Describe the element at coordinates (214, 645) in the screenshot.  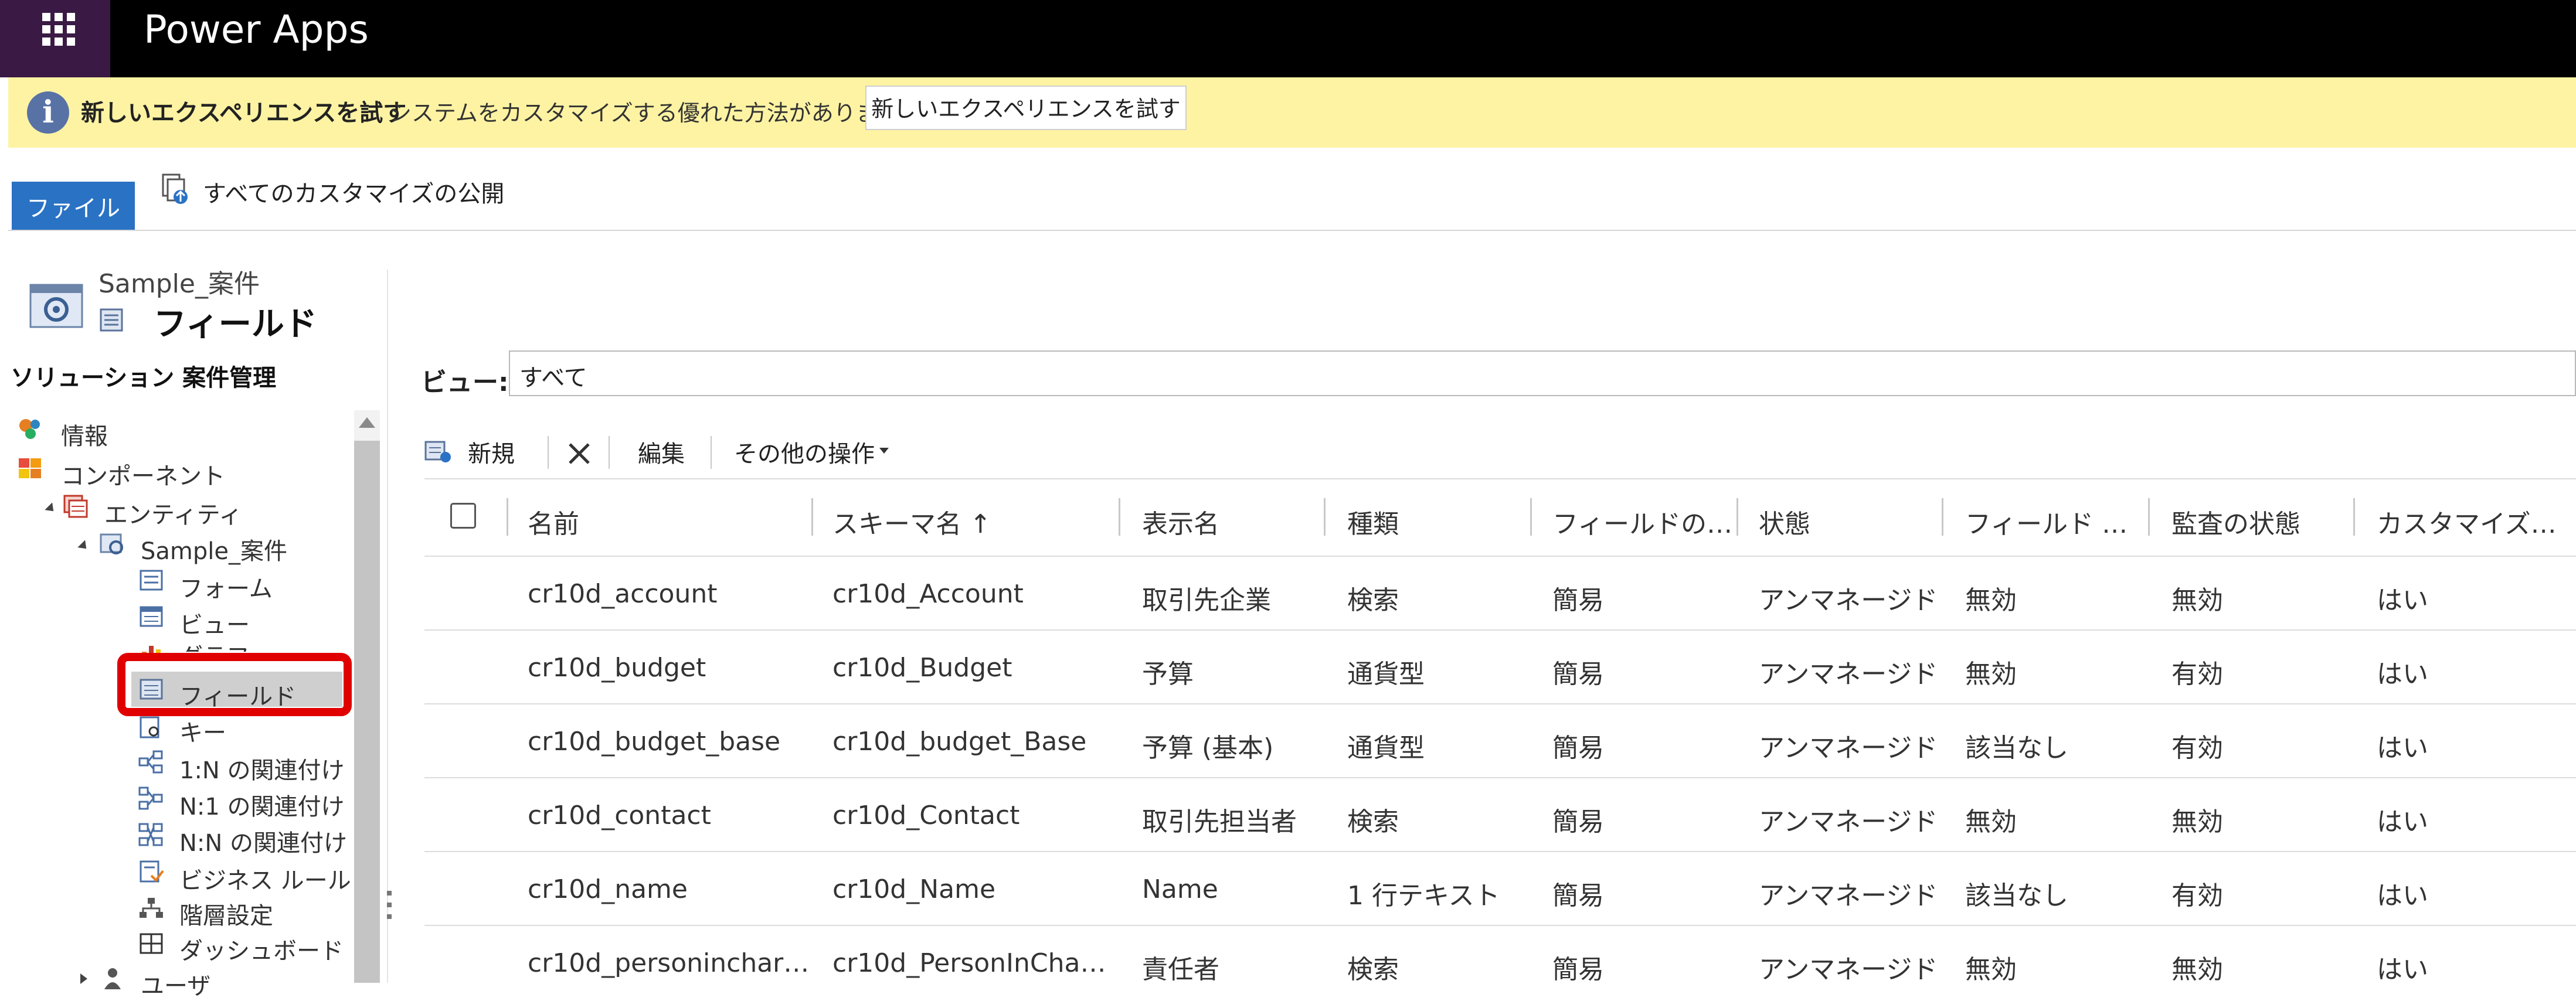
I see `sidebar-item-charts: グラフ` at that location.